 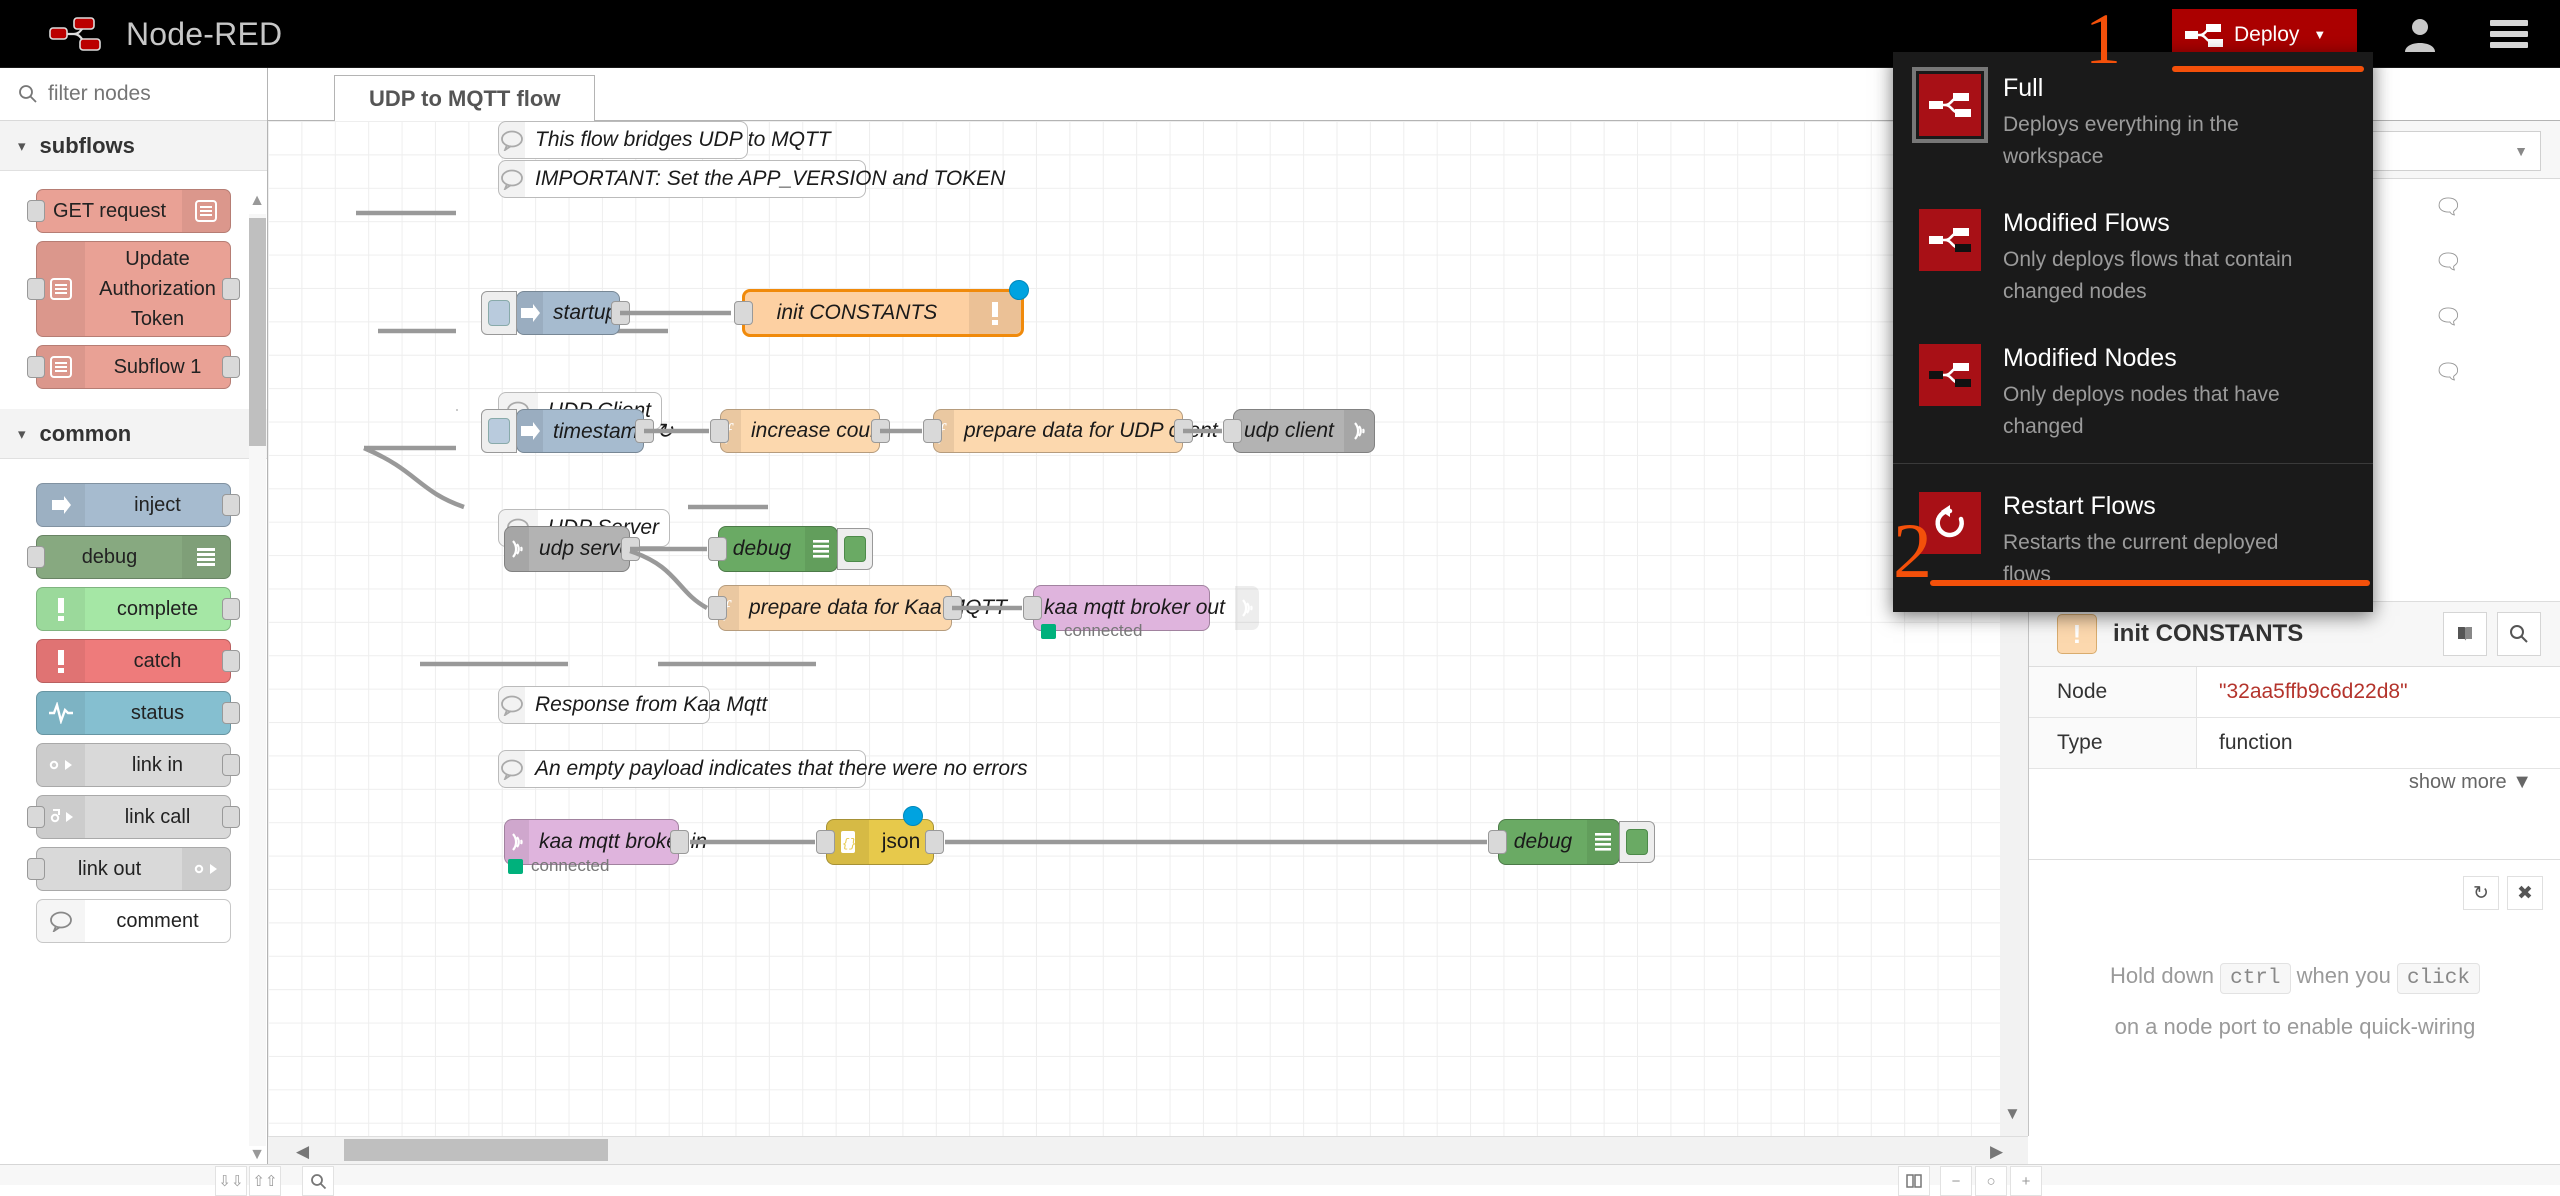 I want to click on comment-node-this-flow-bridges: This flow bridges UDP to MQTT, so click(x=664, y=140).